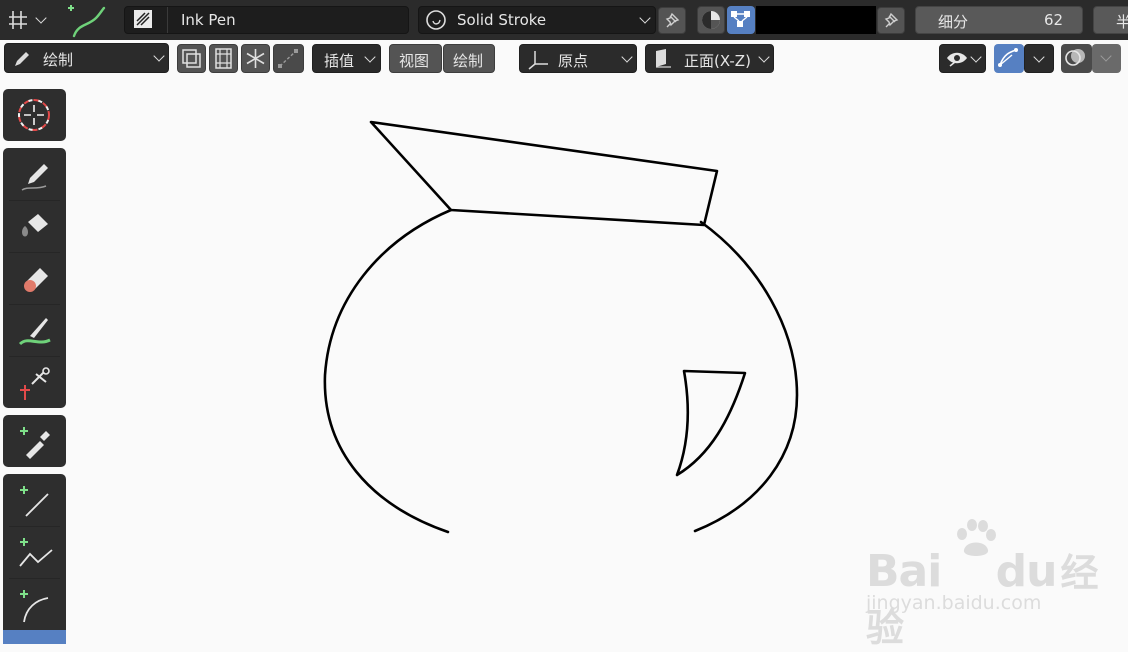 This screenshot has height=652, width=1128. I want to click on snowflake-icon, so click(255, 58).